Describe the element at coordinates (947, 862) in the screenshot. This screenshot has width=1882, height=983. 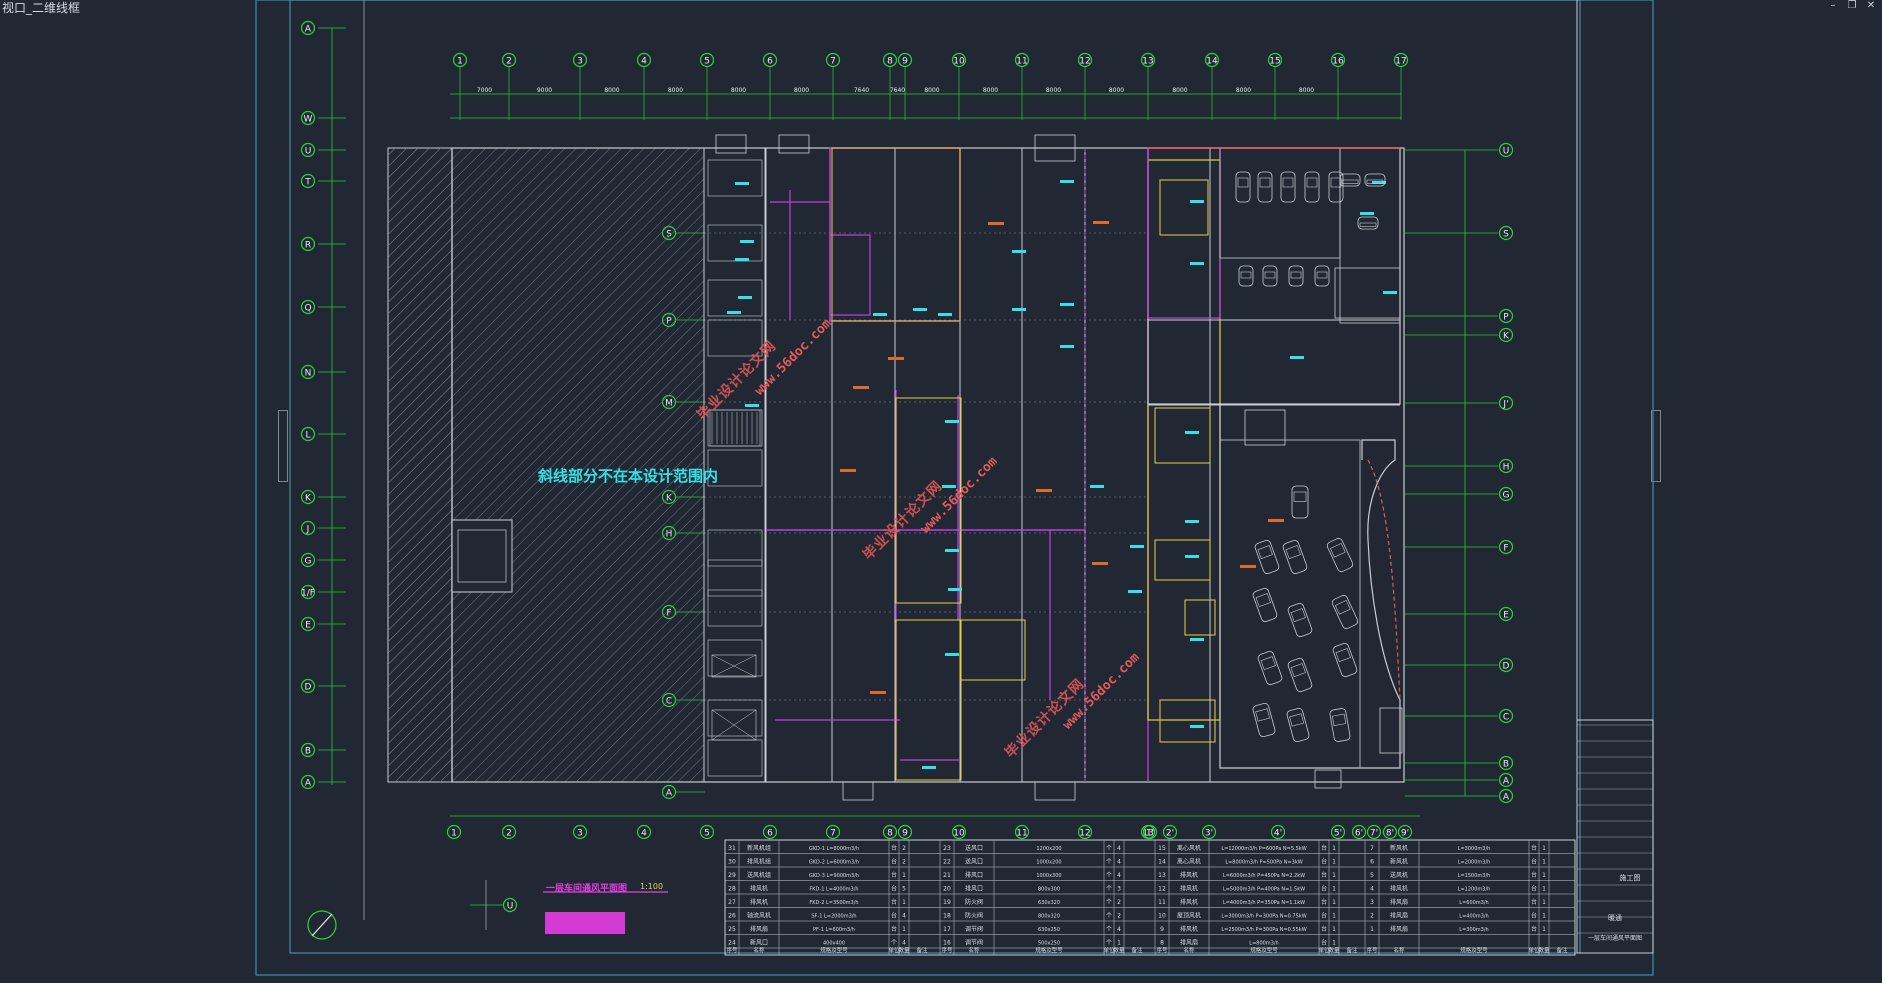
I see `table-cell: 22` at that location.